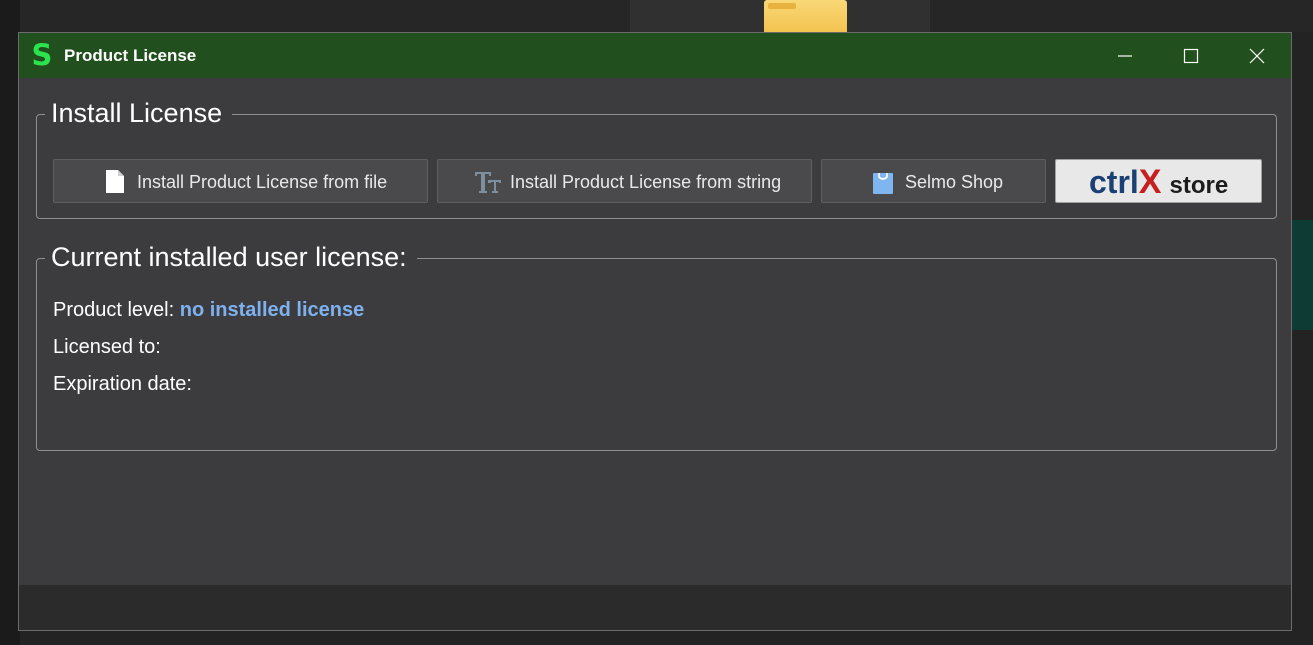 Image resolution: width=1313 pixels, height=645 pixels. Describe the element at coordinates (646, 182) in the screenshot. I see `install-from-string-label: Install Product License from string` at that location.